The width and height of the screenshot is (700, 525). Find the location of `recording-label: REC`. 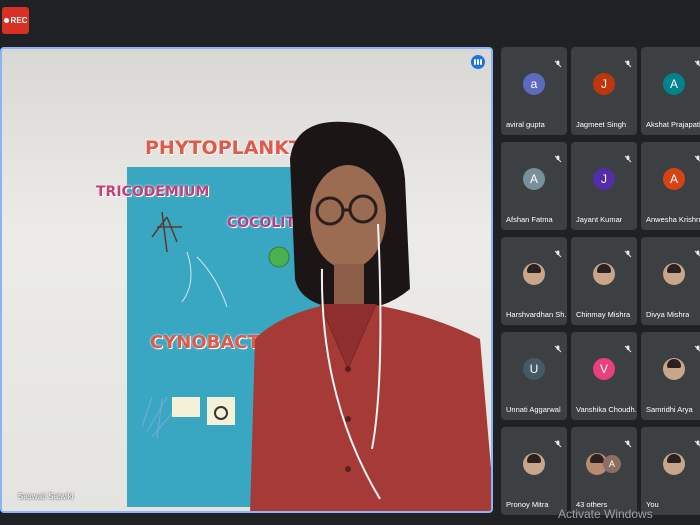

recording-label: REC is located at coordinates (19, 20).